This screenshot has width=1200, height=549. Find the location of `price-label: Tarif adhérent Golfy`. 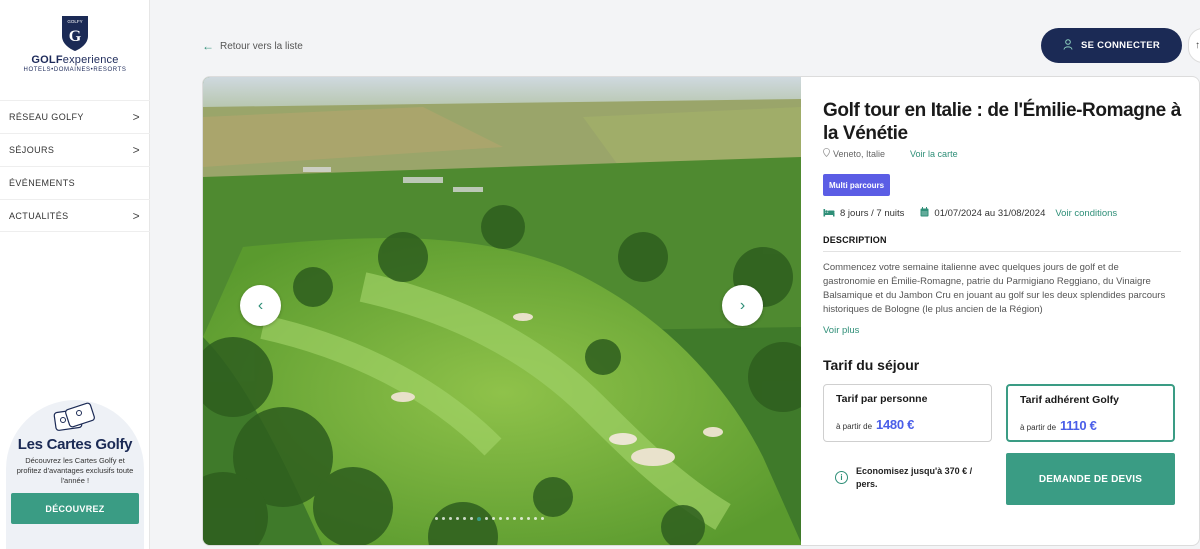

price-label: Tarif adhérent Golfy is located at coordinates (1069, 400).